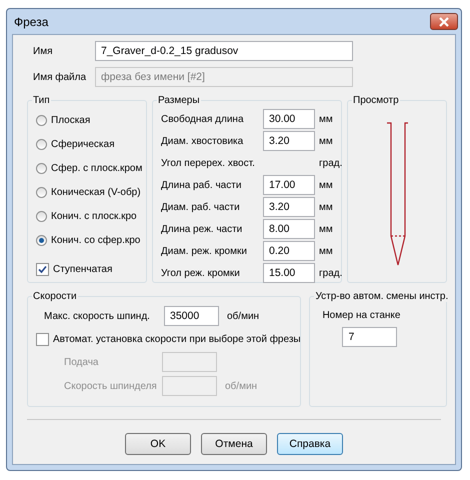 Image resolution: width=470 pixels, height=480 pixels. Describe the element at coordinates (289, 251) in the screenshot. I see `input-field: 0.20` at that location.